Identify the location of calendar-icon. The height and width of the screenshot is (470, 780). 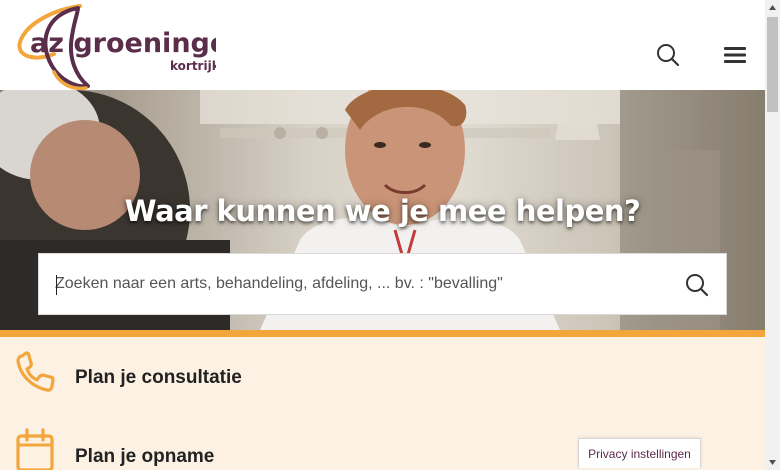
(37, 449).